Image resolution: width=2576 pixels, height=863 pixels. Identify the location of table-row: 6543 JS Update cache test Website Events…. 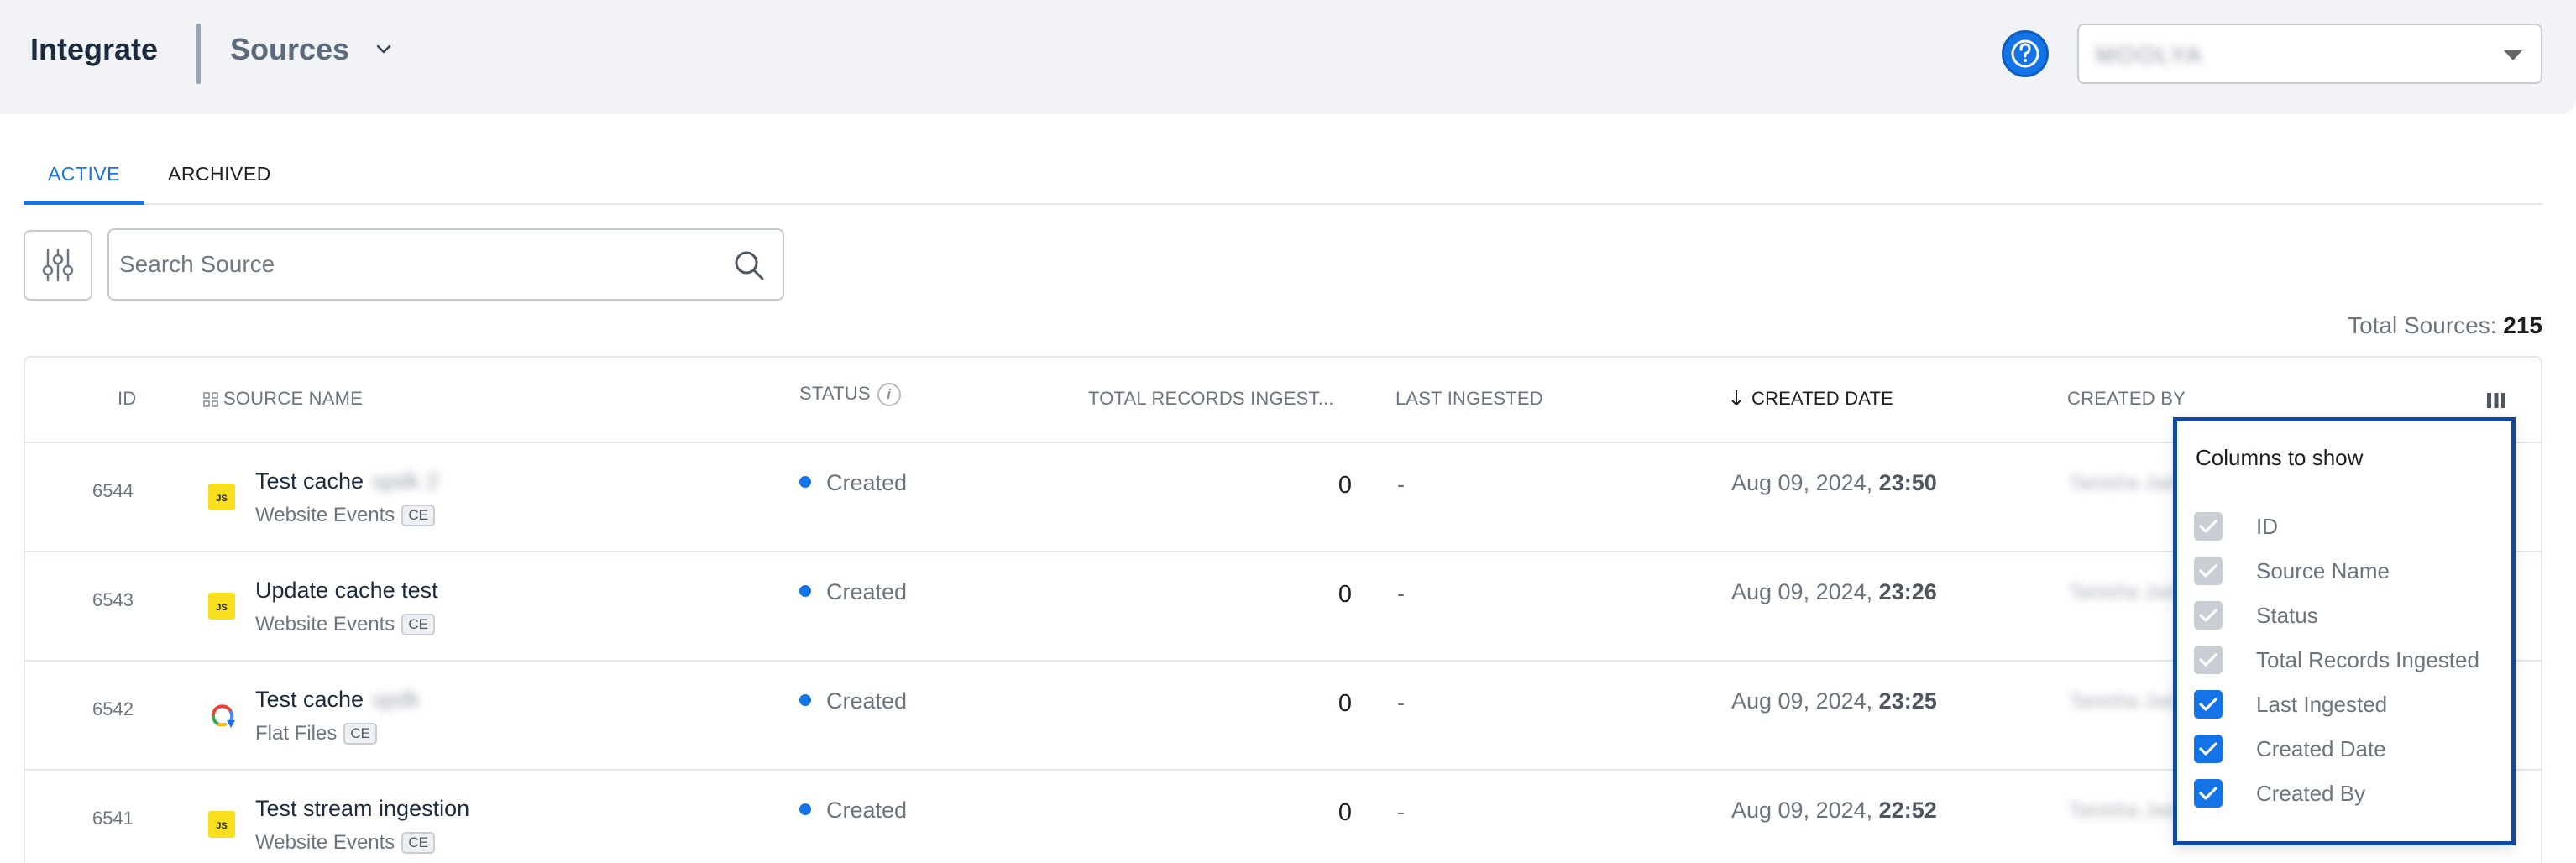
(1283, 607).